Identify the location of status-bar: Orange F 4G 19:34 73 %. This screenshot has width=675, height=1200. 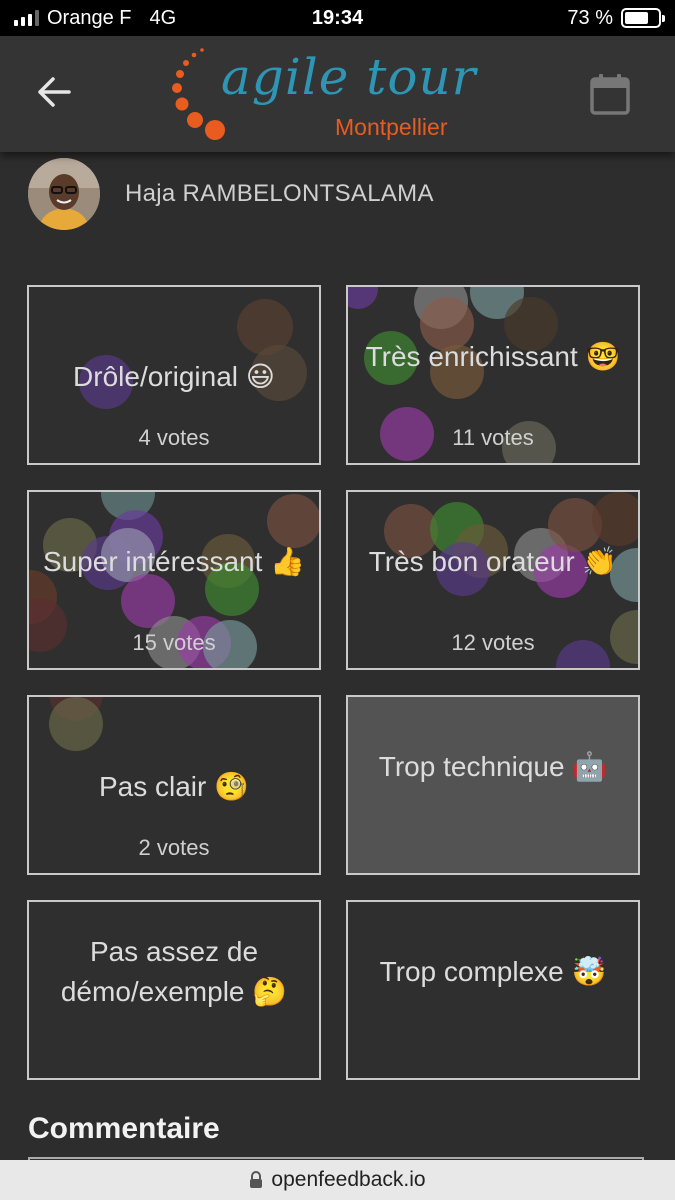
(337, 18).